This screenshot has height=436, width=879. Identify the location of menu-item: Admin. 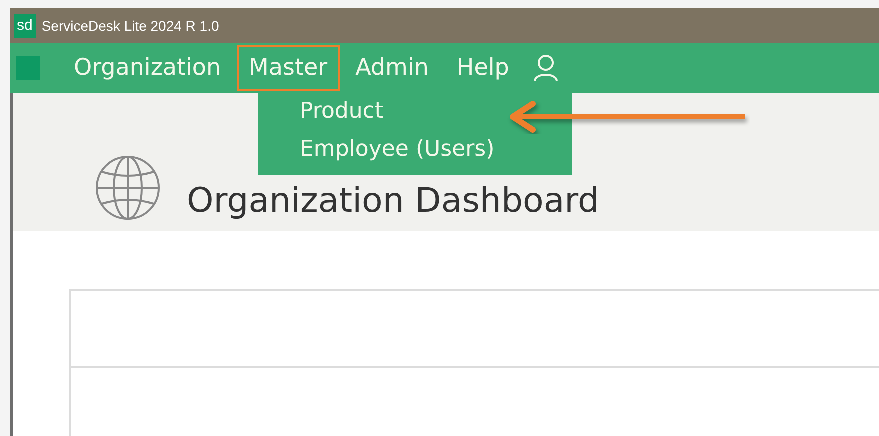
(392, 68).